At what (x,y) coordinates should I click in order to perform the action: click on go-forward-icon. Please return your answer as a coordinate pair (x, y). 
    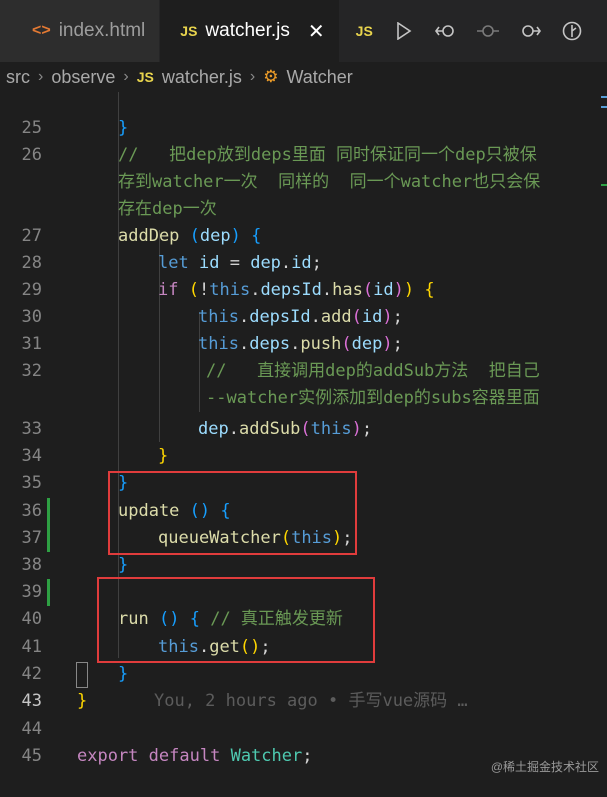
    Looking at the image, I should click on (530, 31).